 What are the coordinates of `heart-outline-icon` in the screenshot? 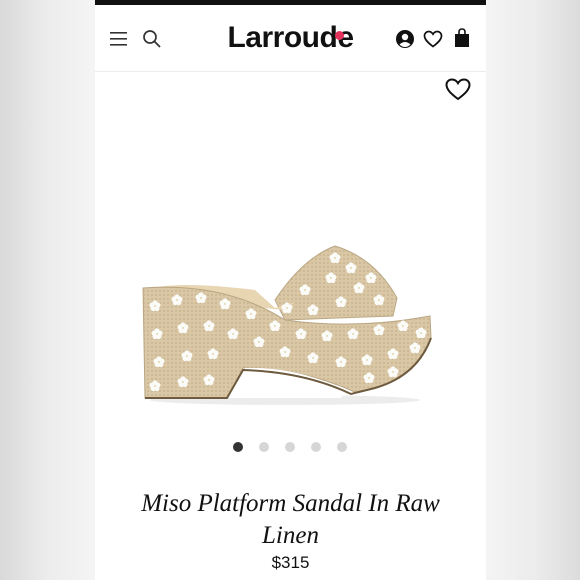 It's located at (458, 89).